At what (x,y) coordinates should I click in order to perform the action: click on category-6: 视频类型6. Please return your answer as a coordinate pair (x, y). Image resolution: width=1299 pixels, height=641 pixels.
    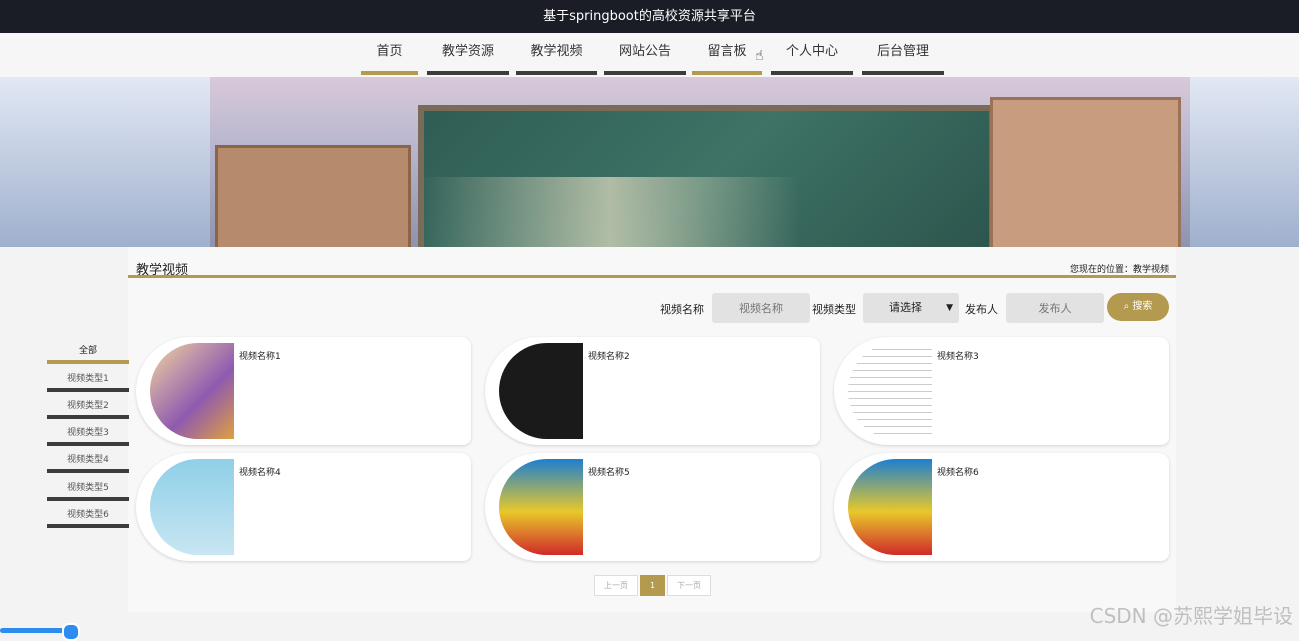
    Looking at the image, I should click on (88, 517).